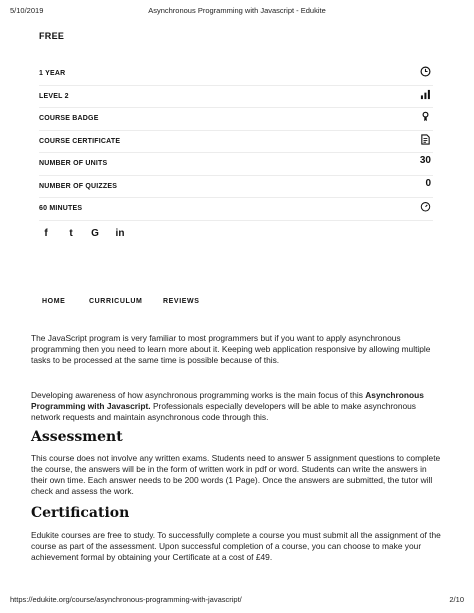  Describe the element at coordinates (236, 187) in the screenshot. I see `feature-quizzes: NUMBER OF QUIZZES 0` at that location.